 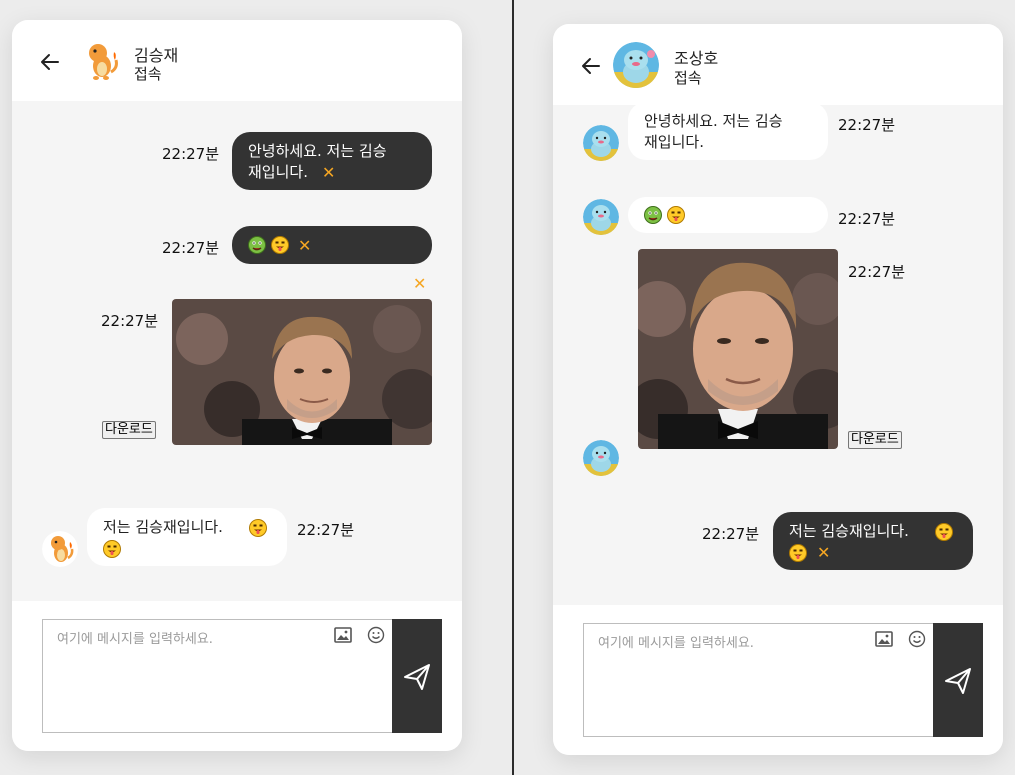 What do you see at coordinates (728, 215) in the screenshot?
I see `message-bubble-received` at bounding box center [728, 215].